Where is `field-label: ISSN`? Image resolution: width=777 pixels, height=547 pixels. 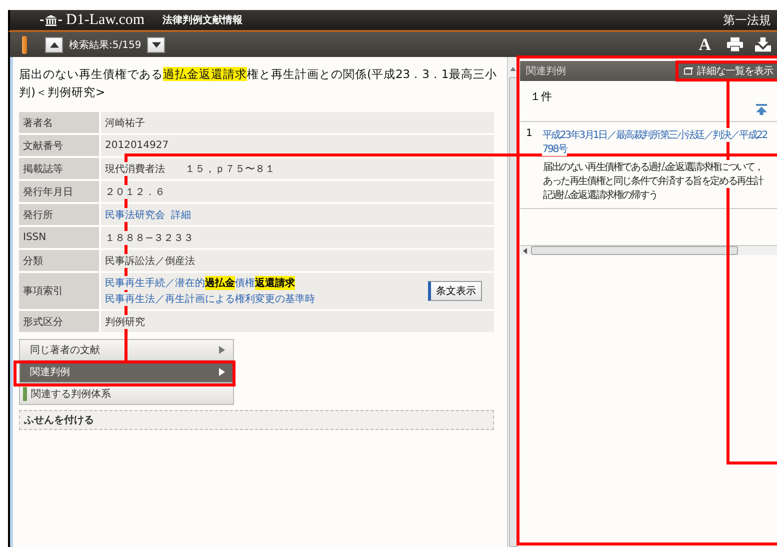 field-label: ISSN is located at coordinates (59, 237).